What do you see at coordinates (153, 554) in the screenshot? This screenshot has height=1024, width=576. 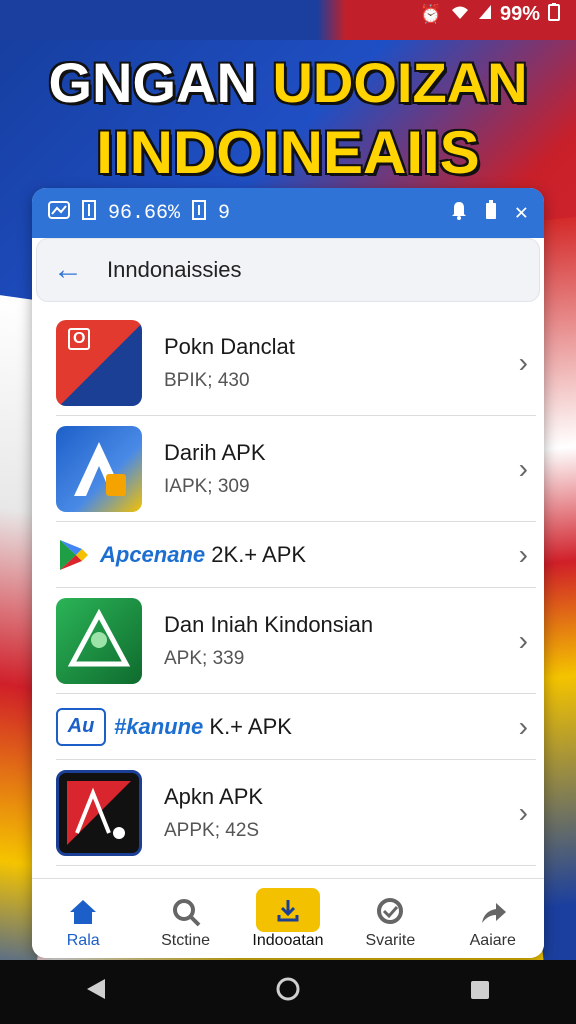 I see `app-brand: Apcenane` at bounding box center [153, 554].